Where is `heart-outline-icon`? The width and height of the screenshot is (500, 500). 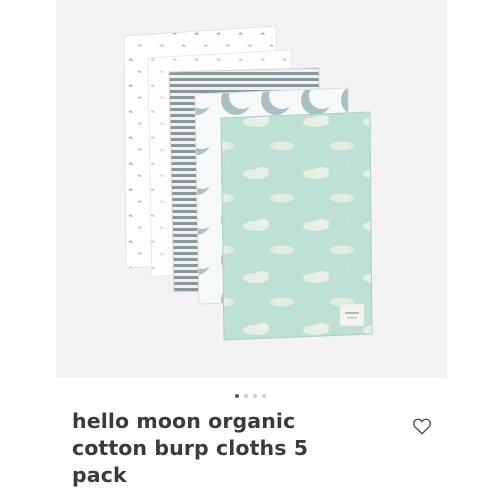
heart-outline-icon is located at coordinates (422, 426).